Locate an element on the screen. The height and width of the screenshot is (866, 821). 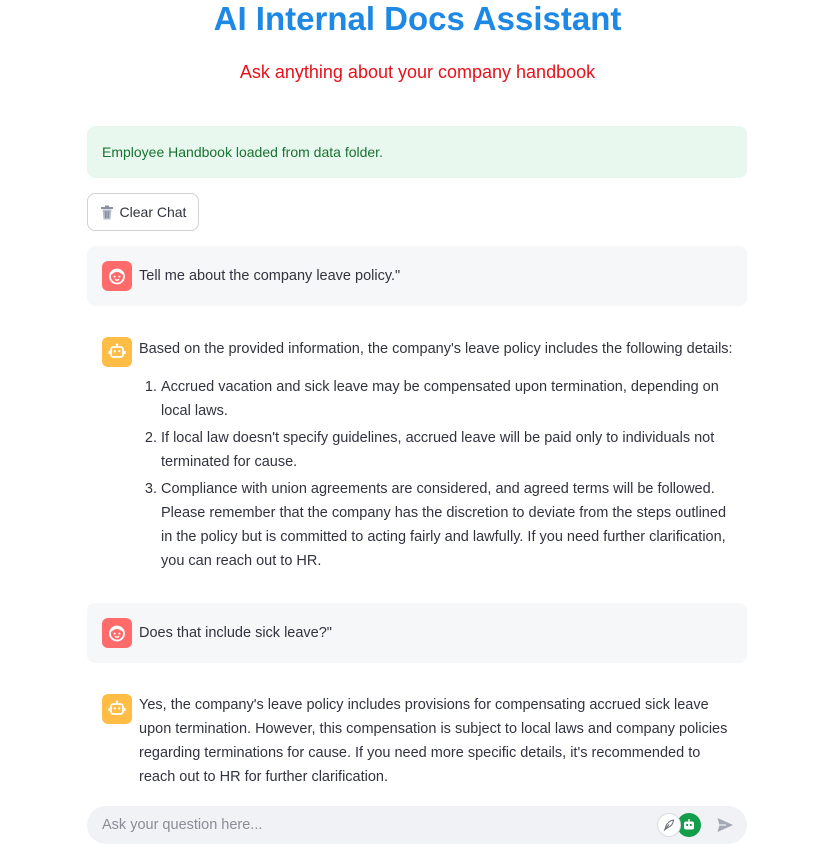
input-tools is located at coordinates (679, 825).